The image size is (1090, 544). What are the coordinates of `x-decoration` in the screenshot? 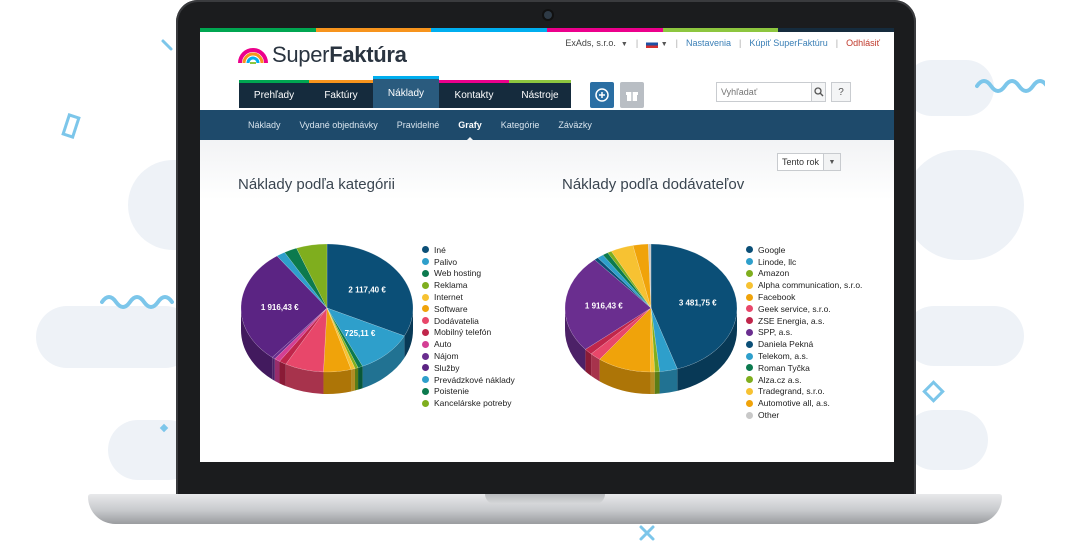 It's located at (167, 45).